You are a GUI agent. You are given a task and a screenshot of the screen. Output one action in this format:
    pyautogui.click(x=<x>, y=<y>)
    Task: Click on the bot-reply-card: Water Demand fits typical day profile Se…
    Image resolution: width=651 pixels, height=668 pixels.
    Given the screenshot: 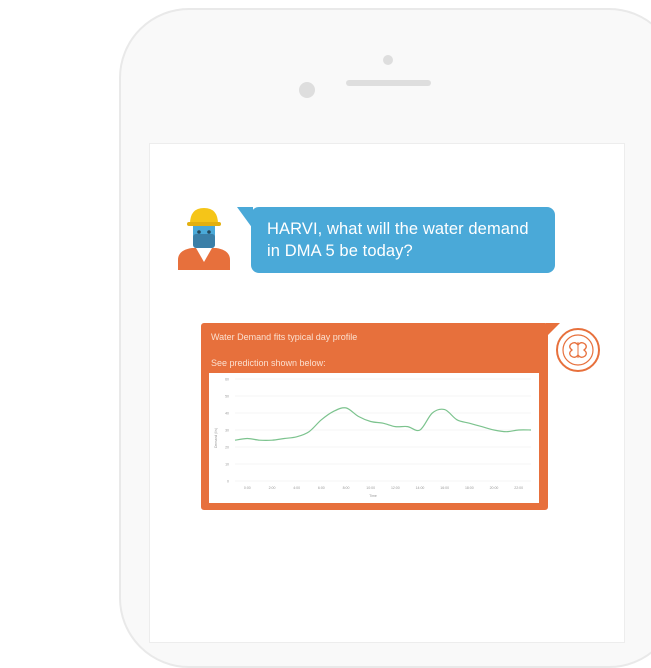 What is the action you would take?
    pyautogui.click(x=374, y=416)
    